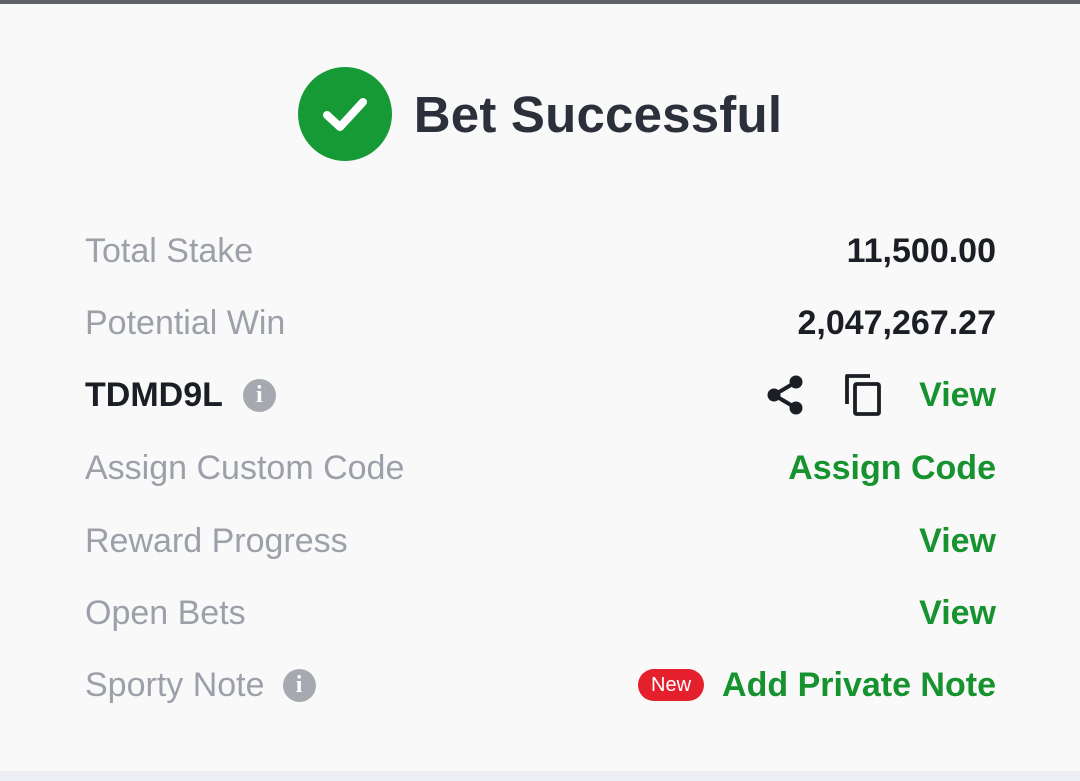 This screenshot has height=781, width=1080. What do you see at coordinates (540, 685) in the screenshot?
I see `sporty-note-row: Sporty Note i New Add Private Note` at bounding box center [540, 685].